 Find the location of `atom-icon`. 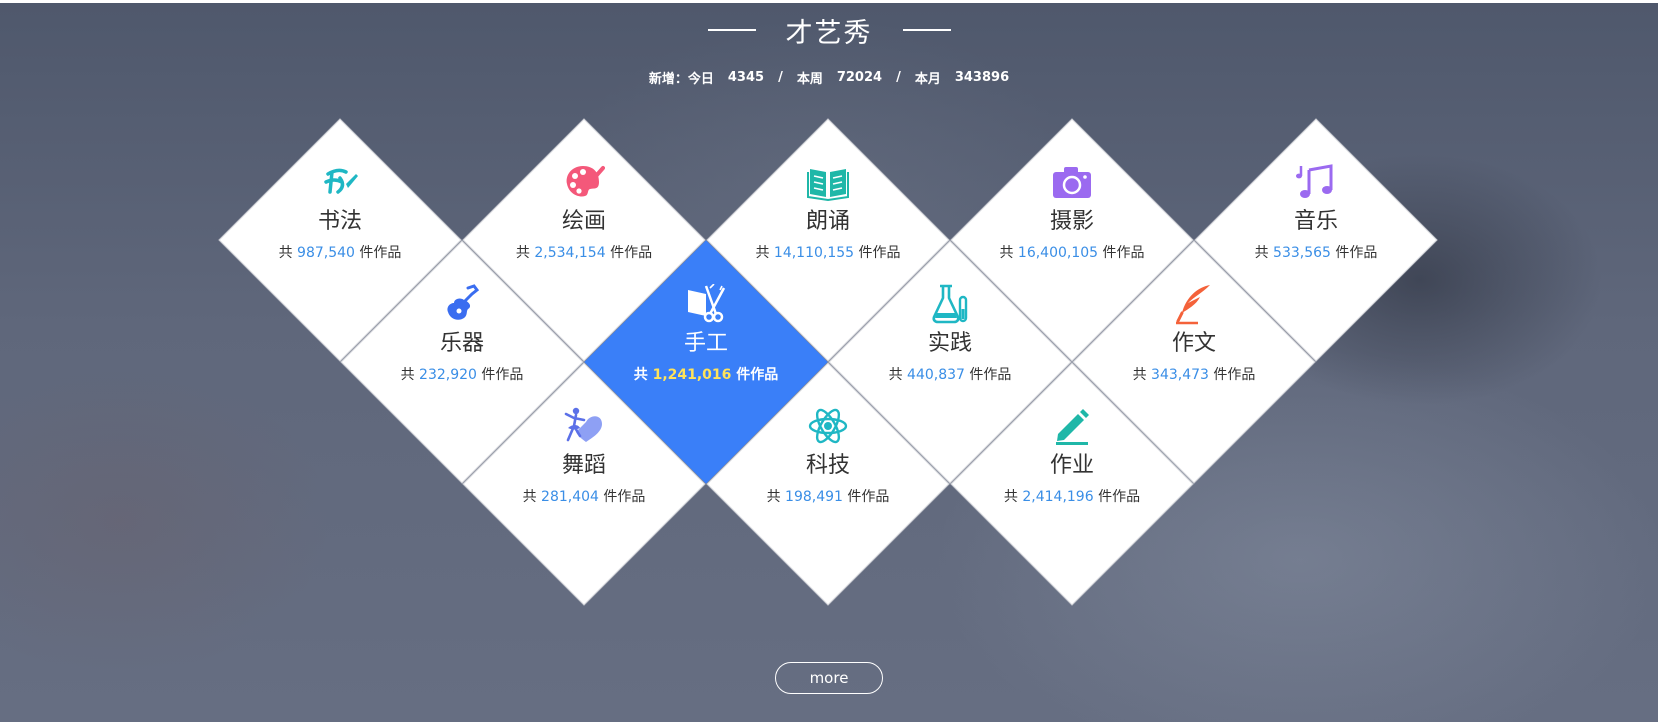

atom-icon is located at coordinates (828, 426).